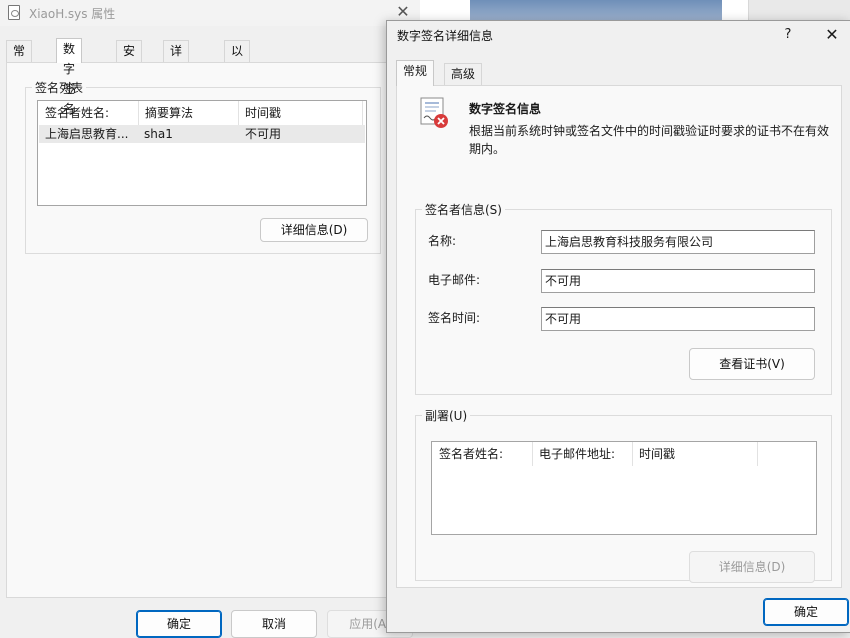  What do you see at coordinates (752, 567) in the screenshot?
I see `countersignature-details-button: 详细信息(D)` at bounding box center [752, 567].